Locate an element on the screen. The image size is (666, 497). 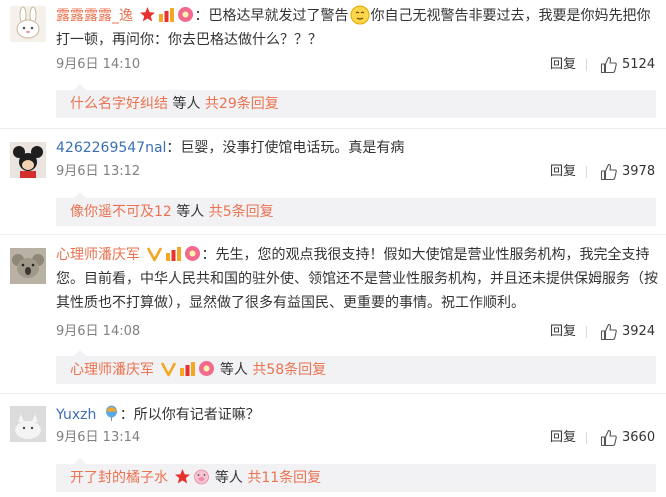
comment-meta: 9月6日 14:08 回复 3924 is located at coordinates (356, 332).